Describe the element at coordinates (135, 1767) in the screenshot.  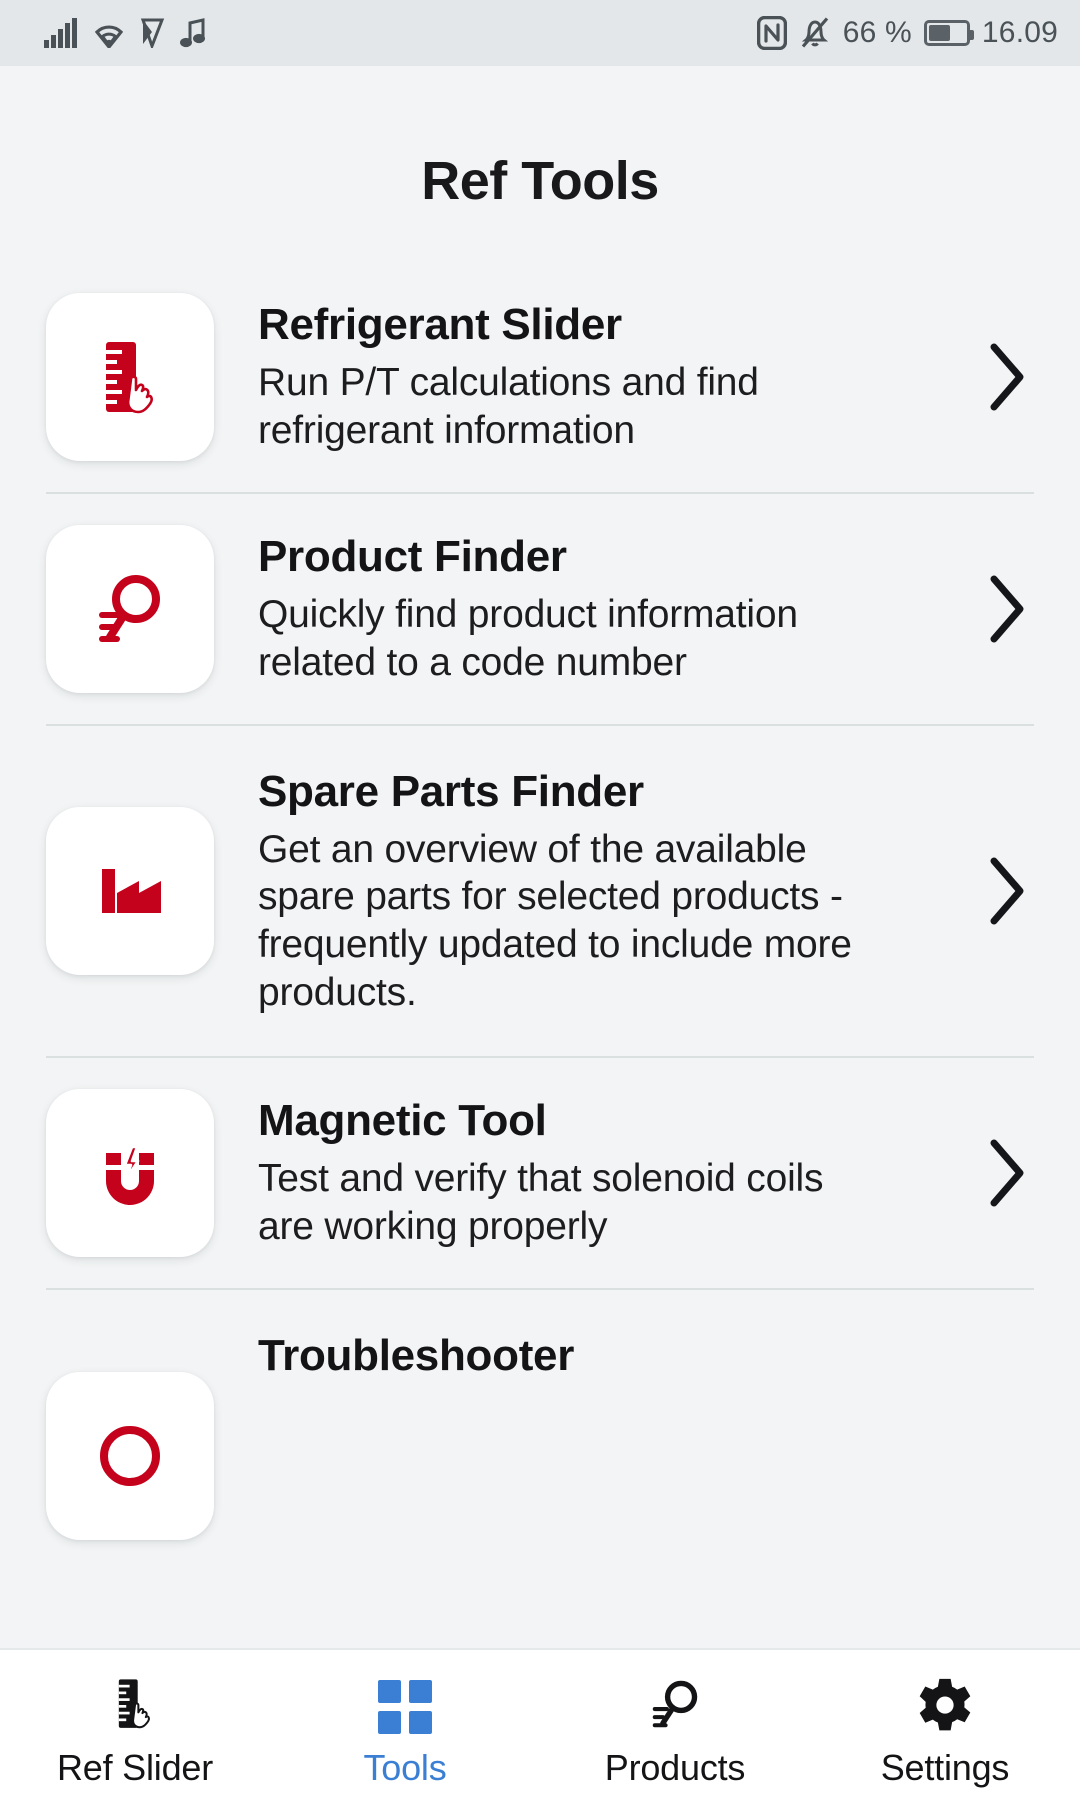
I see `tab-label: Ref Slider` at that location.